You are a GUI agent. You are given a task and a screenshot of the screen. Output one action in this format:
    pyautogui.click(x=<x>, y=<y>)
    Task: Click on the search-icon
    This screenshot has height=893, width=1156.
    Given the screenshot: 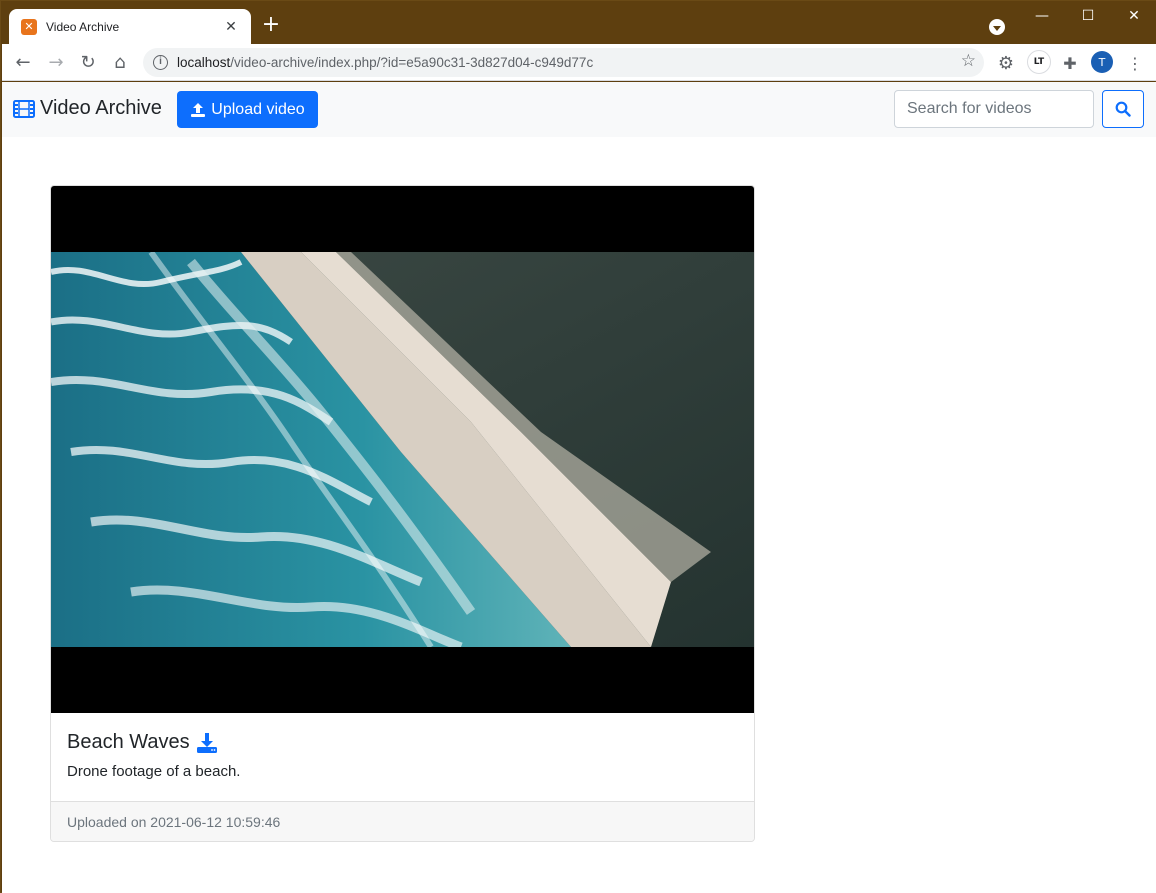 What is the action you would take?
    pyautogui.click(x=1123, y=109)
    